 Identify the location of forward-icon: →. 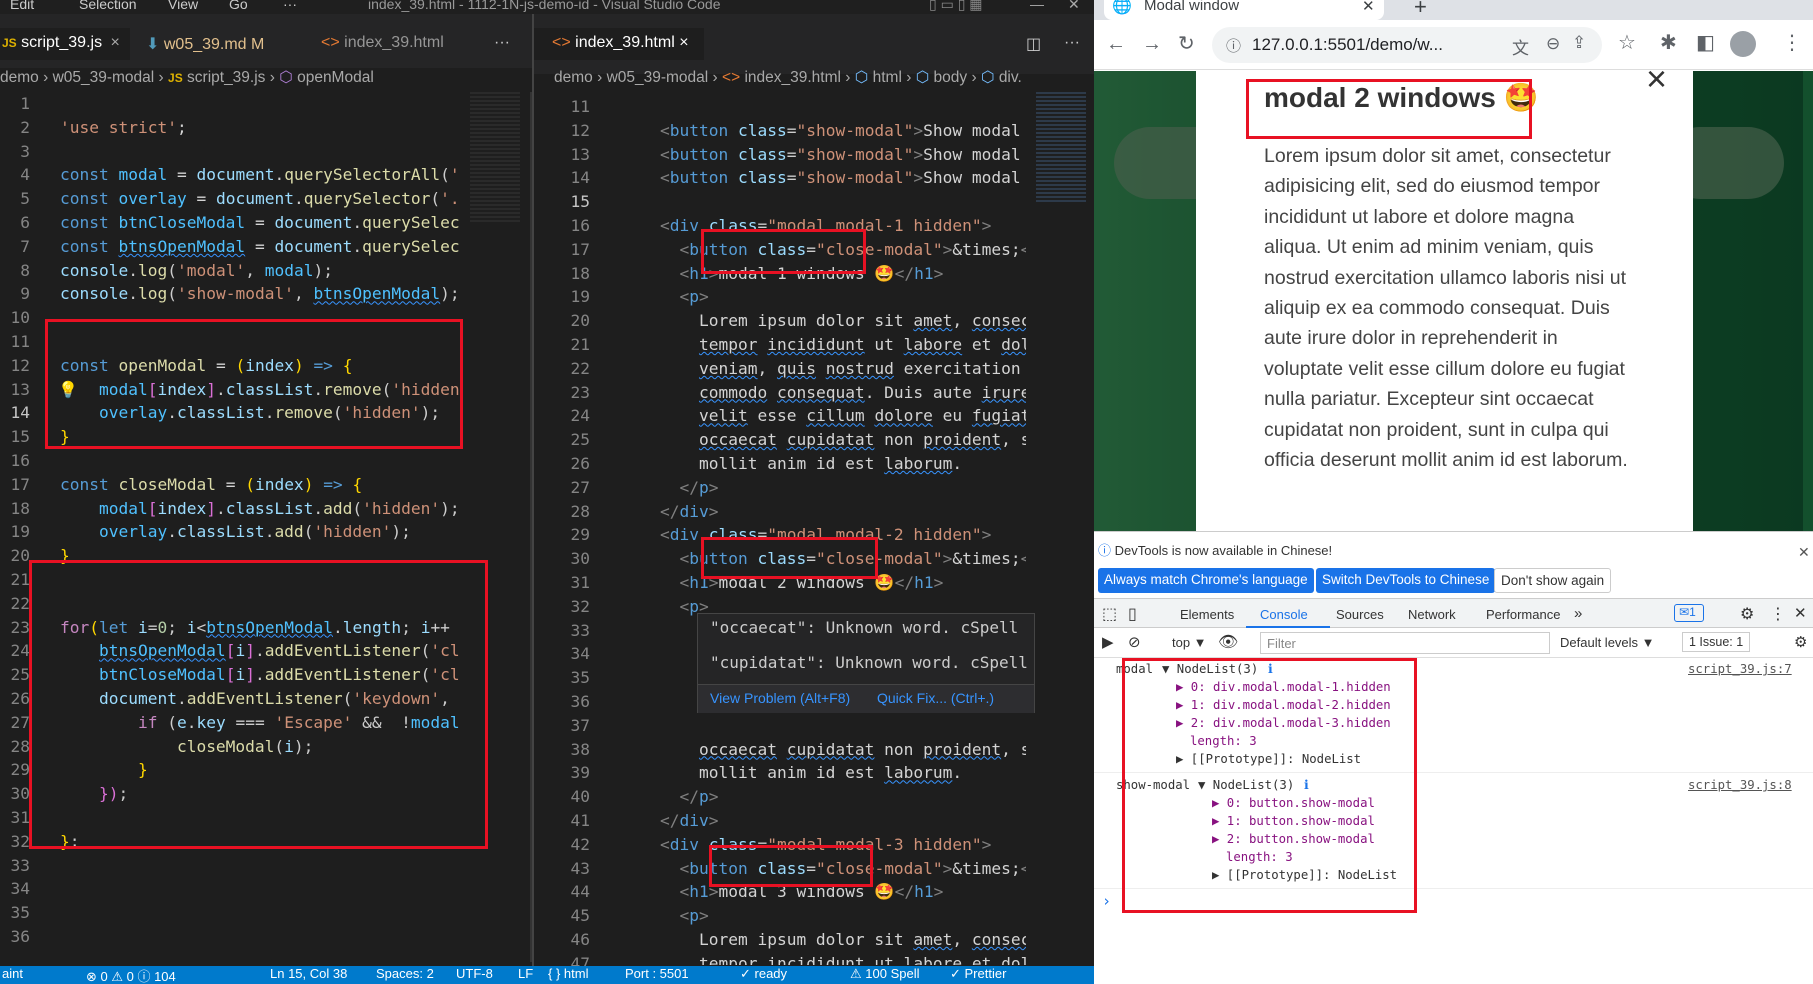
(1152, 44).